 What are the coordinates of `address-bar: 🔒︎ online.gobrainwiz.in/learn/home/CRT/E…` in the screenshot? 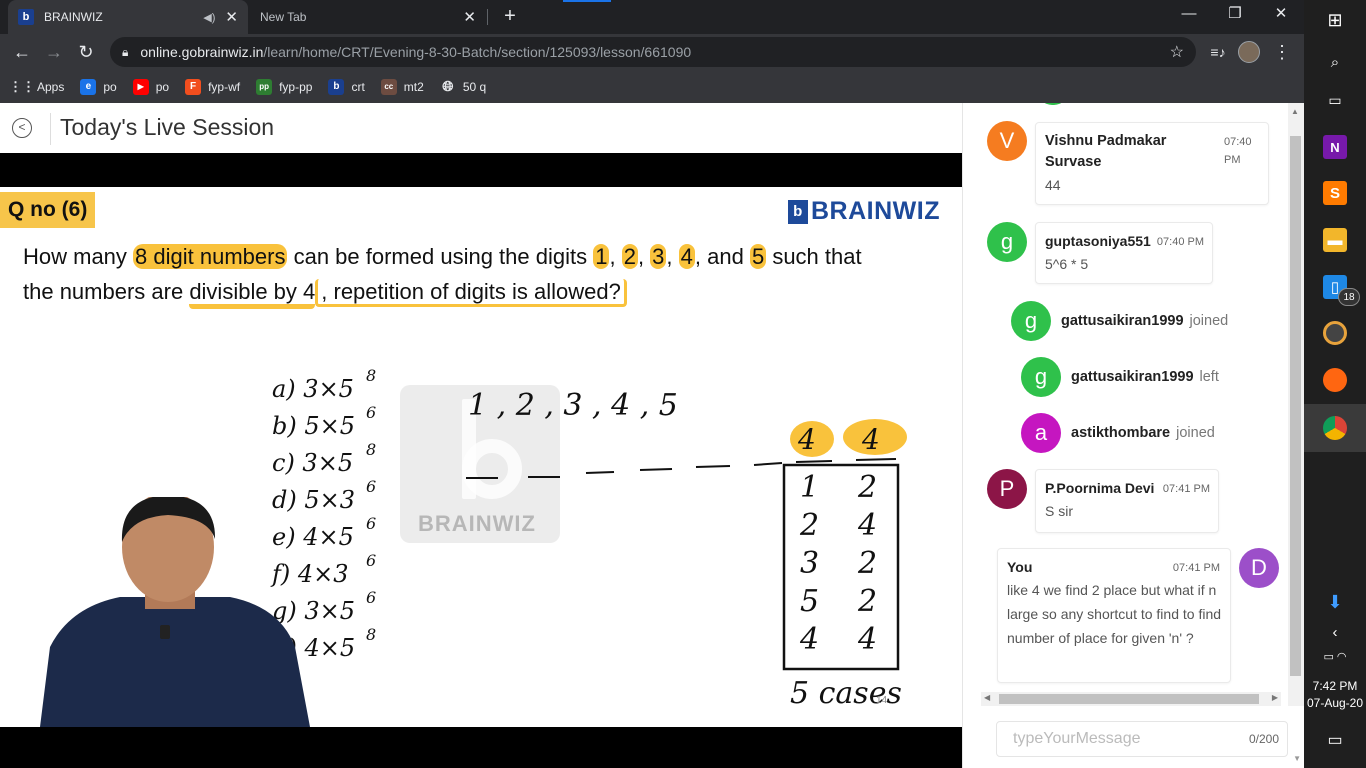 It's located at (653, 52).